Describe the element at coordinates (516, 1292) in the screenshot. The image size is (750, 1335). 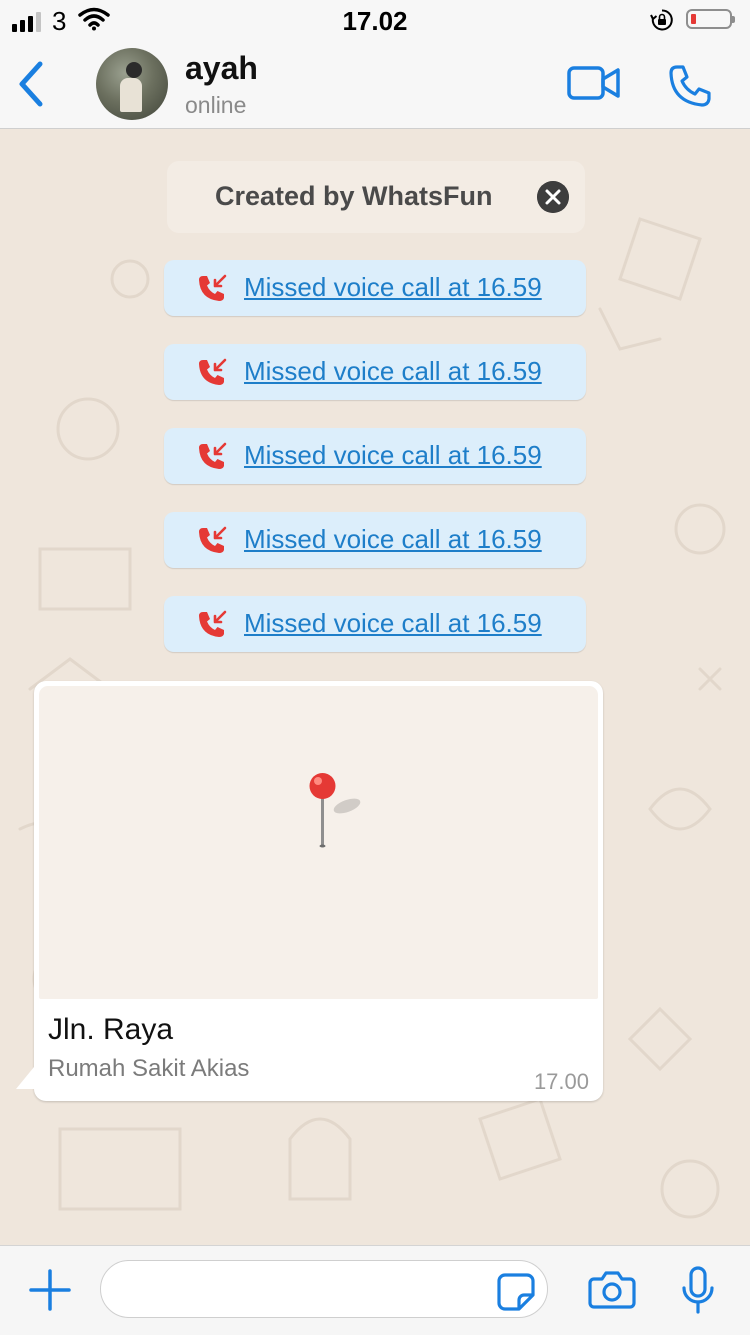
I see `sticker-icon` at that location.